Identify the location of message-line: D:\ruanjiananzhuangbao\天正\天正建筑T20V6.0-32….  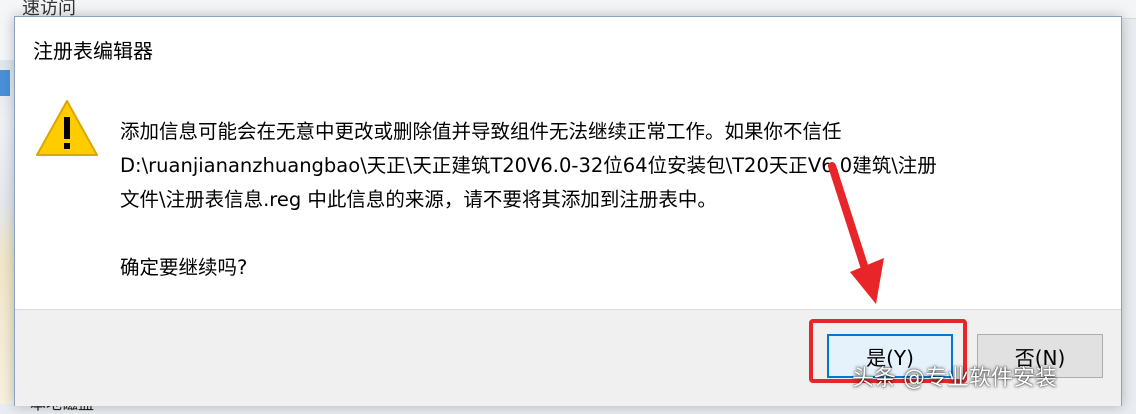
(528, 165).